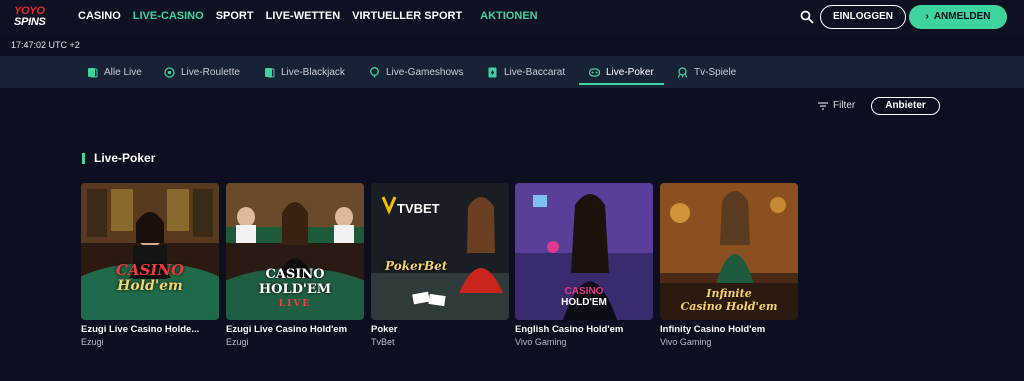 The image size is (1024, 381). I want to click on tab-label: Live-Roulette, so click(210, 72).